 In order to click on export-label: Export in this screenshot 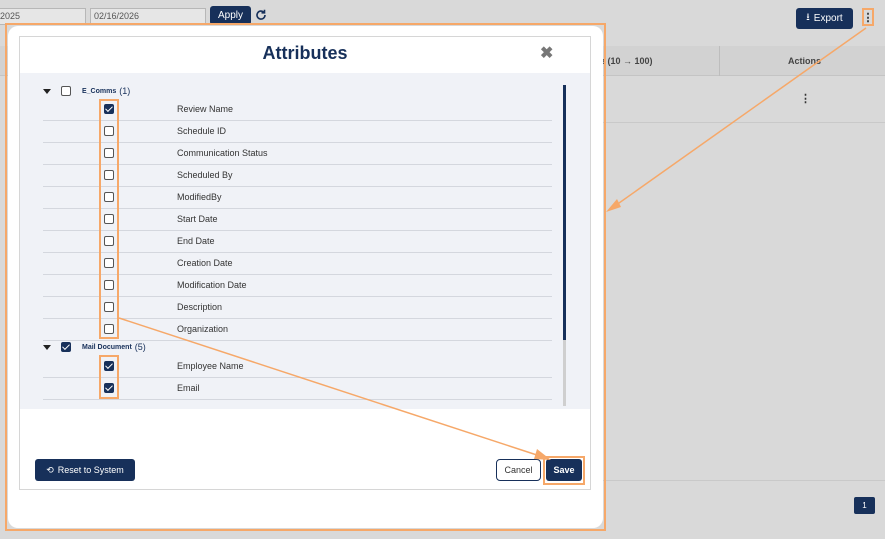, I will do `click(828, 18)`.